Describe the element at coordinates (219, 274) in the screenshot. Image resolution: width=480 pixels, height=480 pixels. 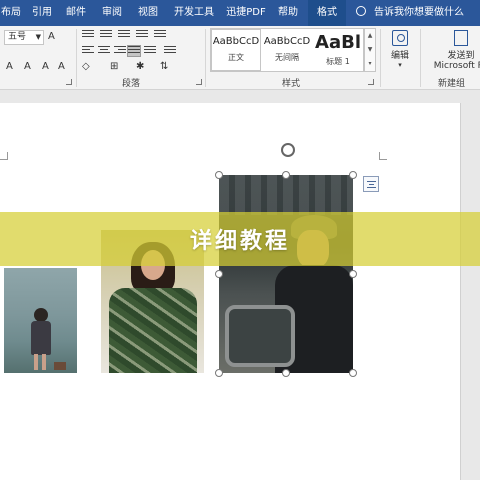
I see `resize-handle-w` at that location.